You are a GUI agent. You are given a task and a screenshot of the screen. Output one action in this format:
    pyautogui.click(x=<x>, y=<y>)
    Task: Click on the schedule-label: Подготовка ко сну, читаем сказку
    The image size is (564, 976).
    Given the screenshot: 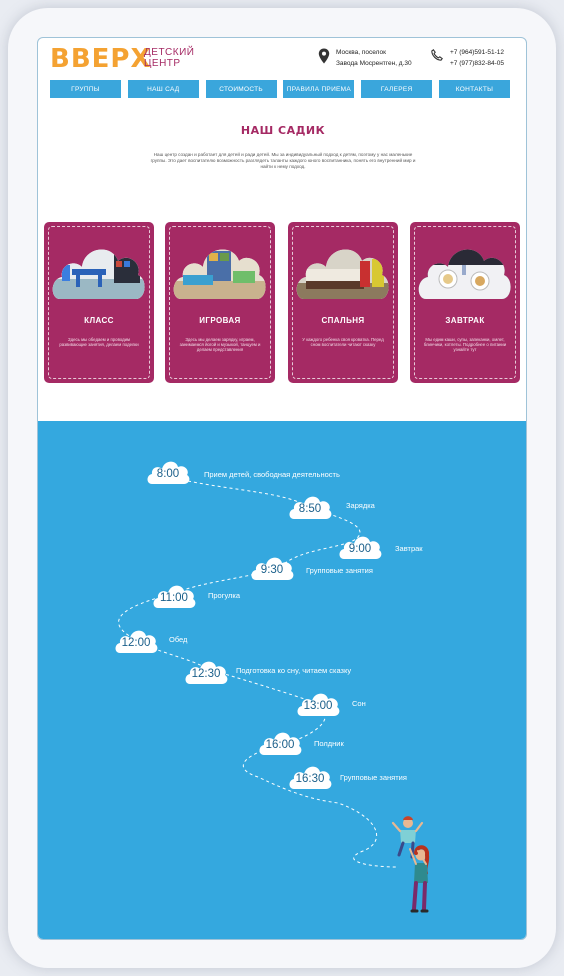 What is the action you would take?
    pyautogui.click(x=294, y=670)
    